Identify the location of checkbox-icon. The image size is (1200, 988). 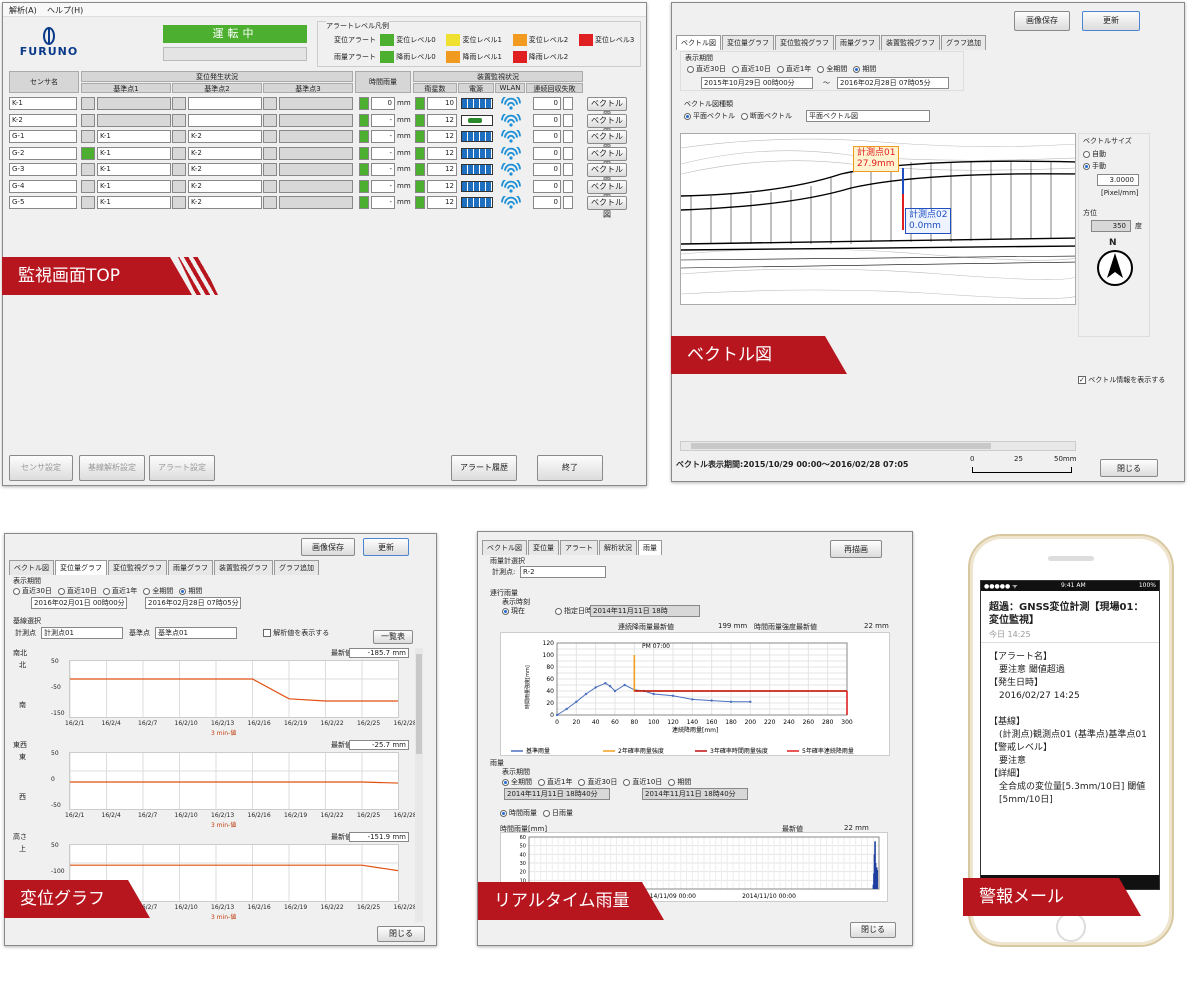
(267, 633).